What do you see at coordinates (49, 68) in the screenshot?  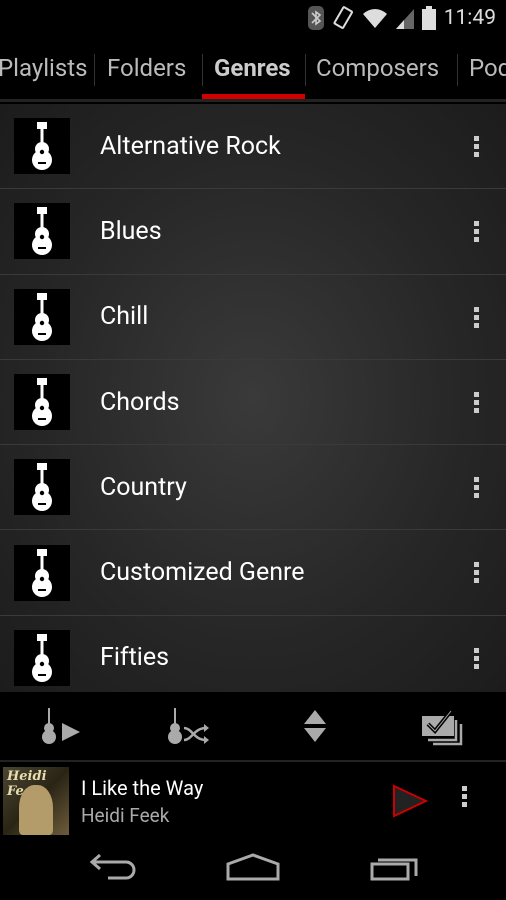 I see `tab-playlists: Playlists` at bounding box center [49, 68].